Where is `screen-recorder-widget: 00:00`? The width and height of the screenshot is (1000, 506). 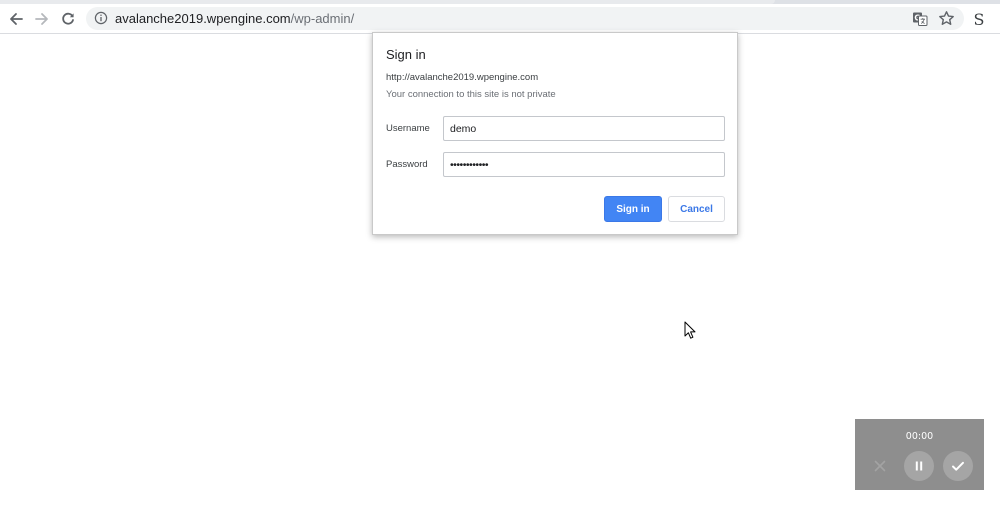
screen-recorder-widget: 00:00 is located at coordinates (919, 454).